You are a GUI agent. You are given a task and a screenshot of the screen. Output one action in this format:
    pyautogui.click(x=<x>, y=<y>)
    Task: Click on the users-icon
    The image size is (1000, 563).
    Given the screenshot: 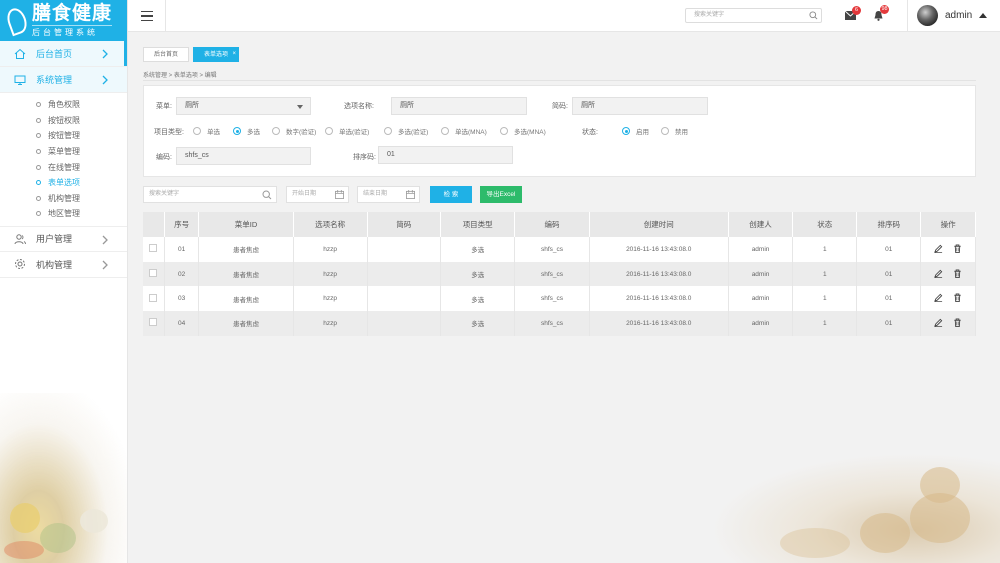 What is the action you would take?
    pyautogui.click(x=20, y=239)
    